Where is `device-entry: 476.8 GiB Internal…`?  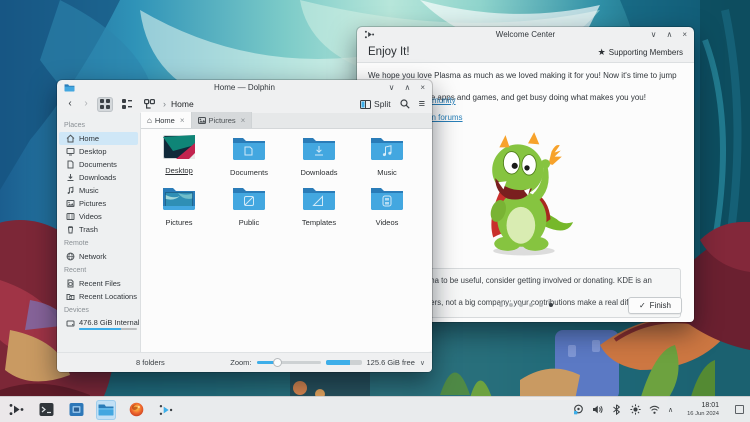
device-entry: 476.8 GiB Internal… is located at coordinates (110, 323).